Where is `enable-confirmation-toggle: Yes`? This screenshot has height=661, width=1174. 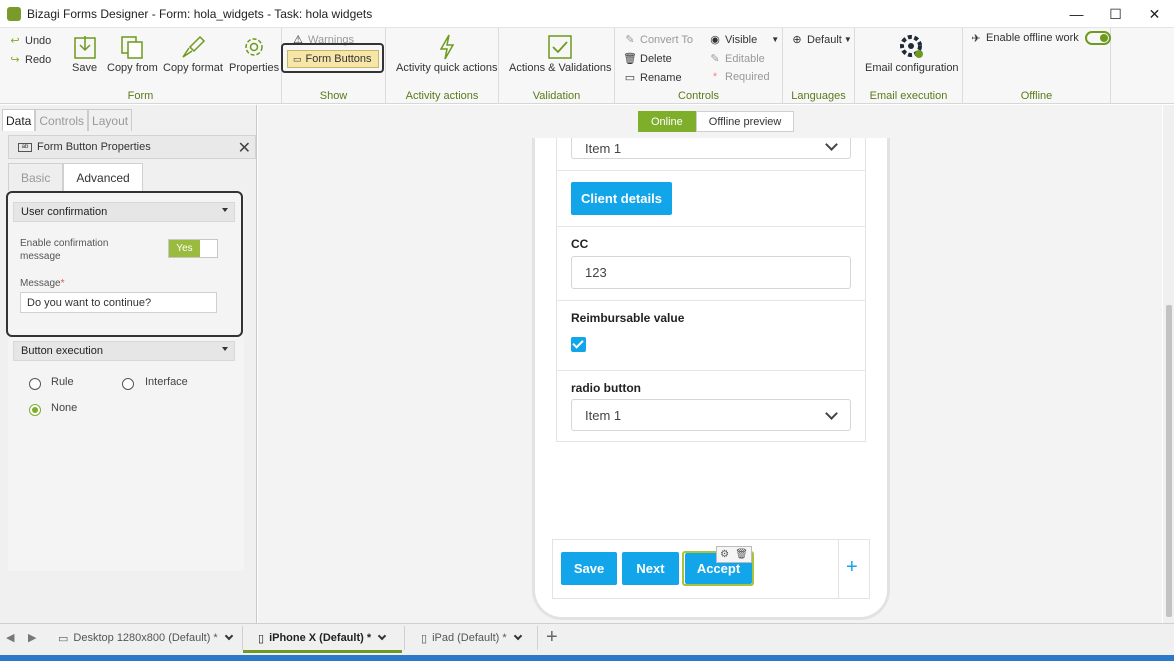 enable-confirmation-toggle: Yes is located at coordinates (193, 248).